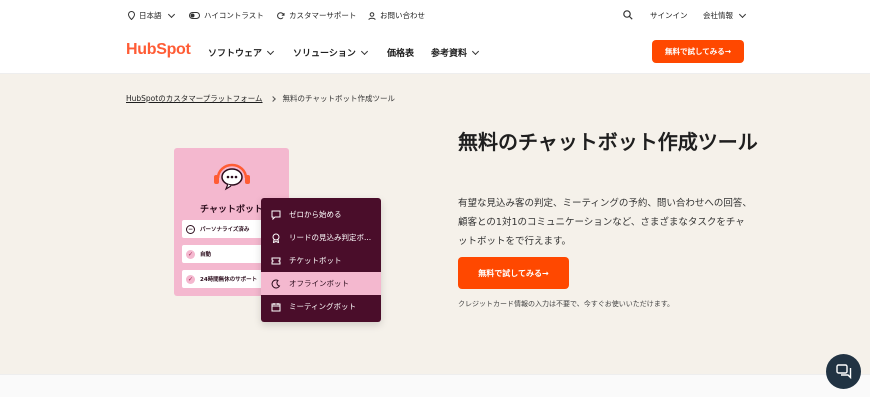 The height and width of the screenshot is (397, 870). I want to click on signin-link: サインイン, so click(669, 15).